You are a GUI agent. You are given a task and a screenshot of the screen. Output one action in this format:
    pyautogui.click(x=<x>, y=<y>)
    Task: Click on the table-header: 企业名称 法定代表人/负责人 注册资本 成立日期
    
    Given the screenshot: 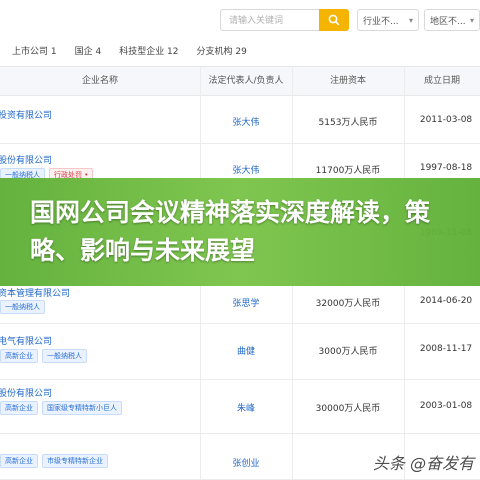 What is the action you would take?
    pyautogui.click(x=240, y=81)
    